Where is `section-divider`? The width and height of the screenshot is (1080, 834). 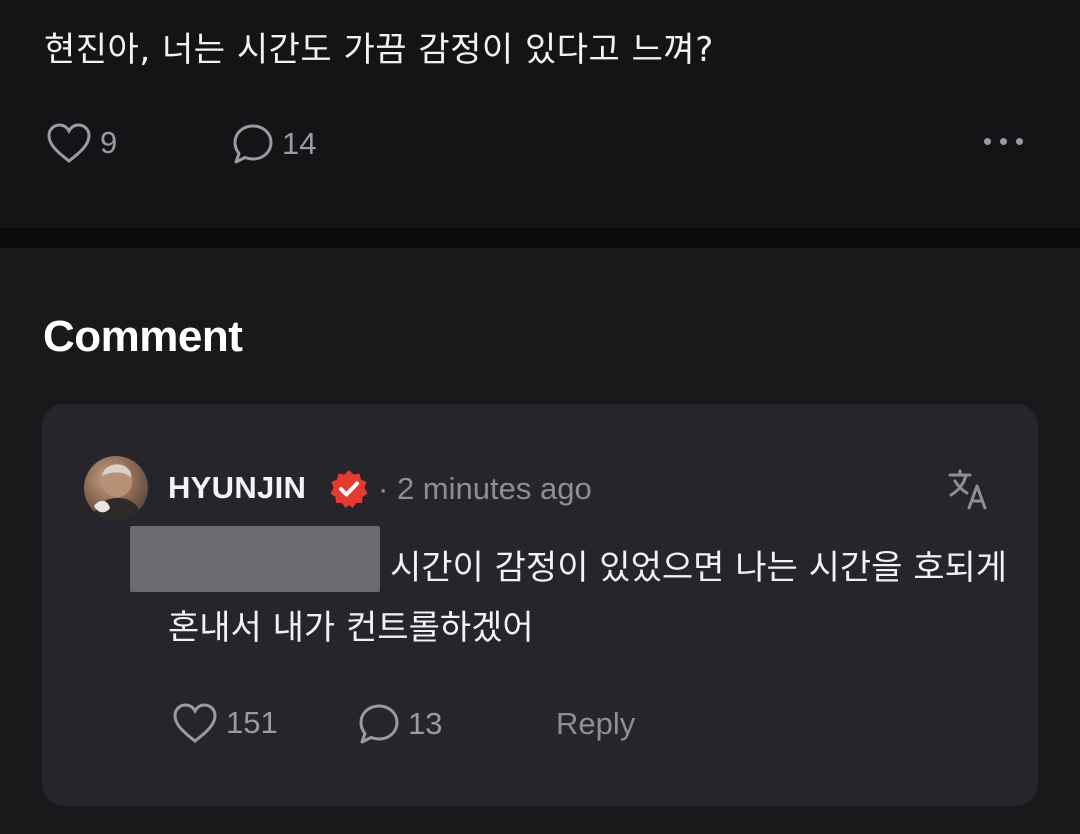
section-divider is located at coordinates (540, 238).